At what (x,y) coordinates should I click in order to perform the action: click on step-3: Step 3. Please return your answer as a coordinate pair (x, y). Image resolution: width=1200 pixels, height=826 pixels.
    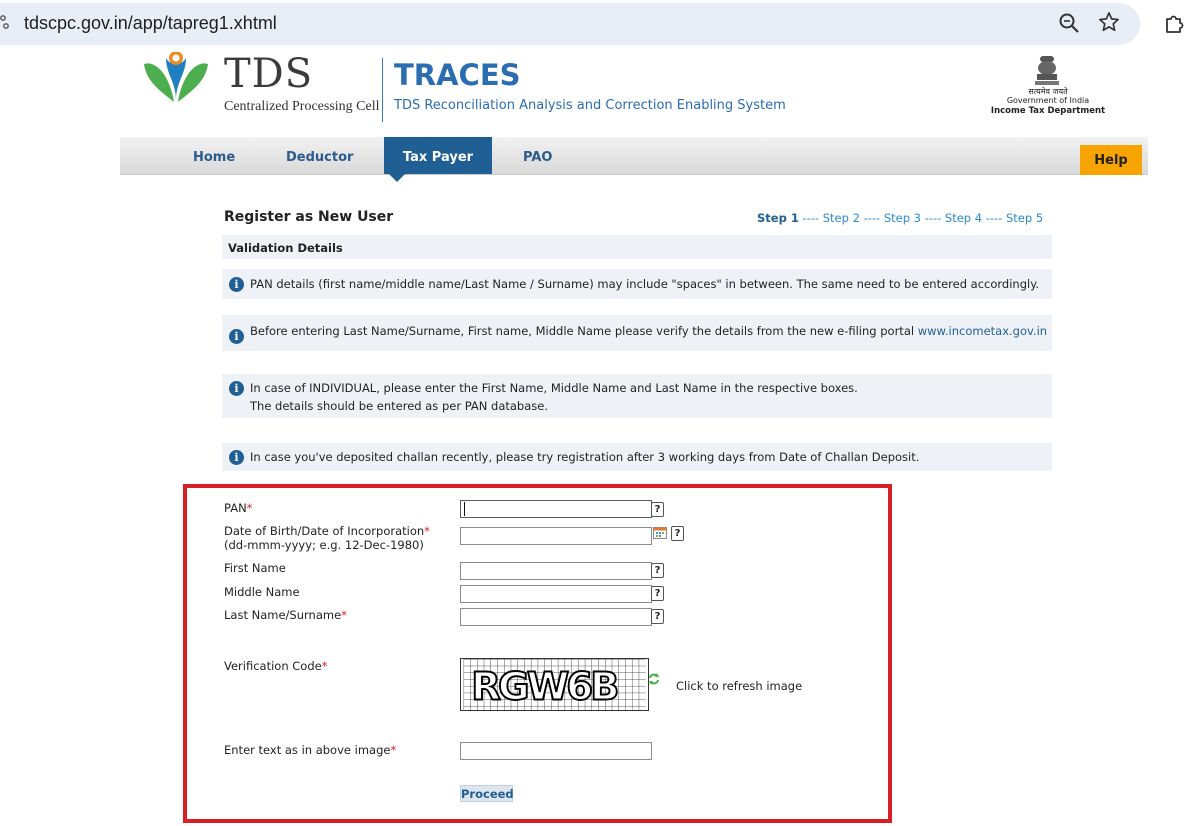
    Looking at the image, I should click on (902, 218).